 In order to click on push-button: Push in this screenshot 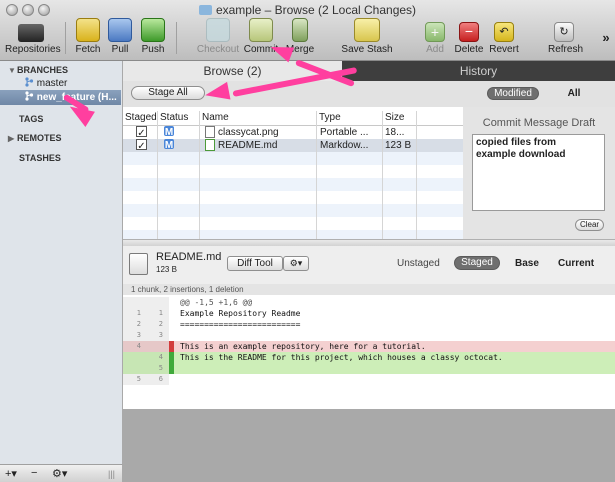, I will do `click(153, 36)`.